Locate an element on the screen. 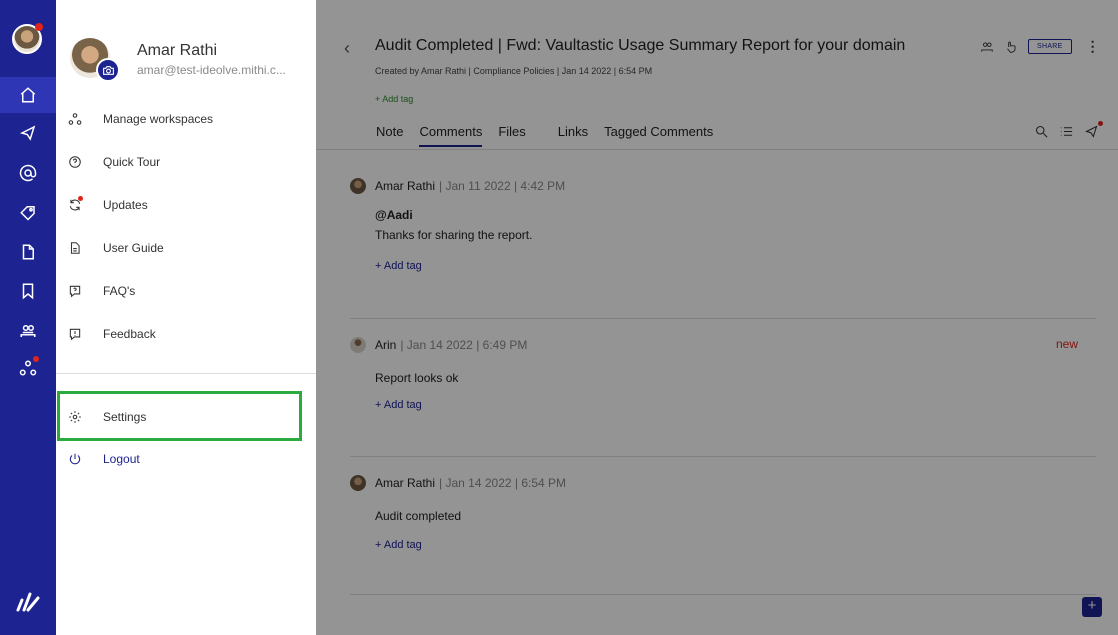 The width and height of the screenshot is (1118, 635). menu-item-feedback: Feedback is located at coordinates (186, 334).